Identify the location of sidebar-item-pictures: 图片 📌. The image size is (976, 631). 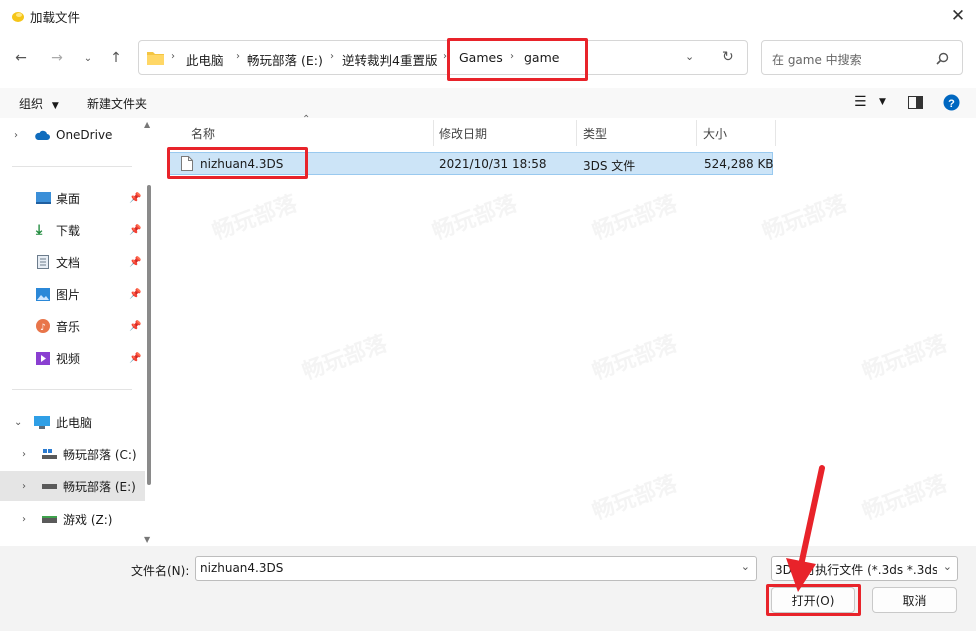
(72, 294).